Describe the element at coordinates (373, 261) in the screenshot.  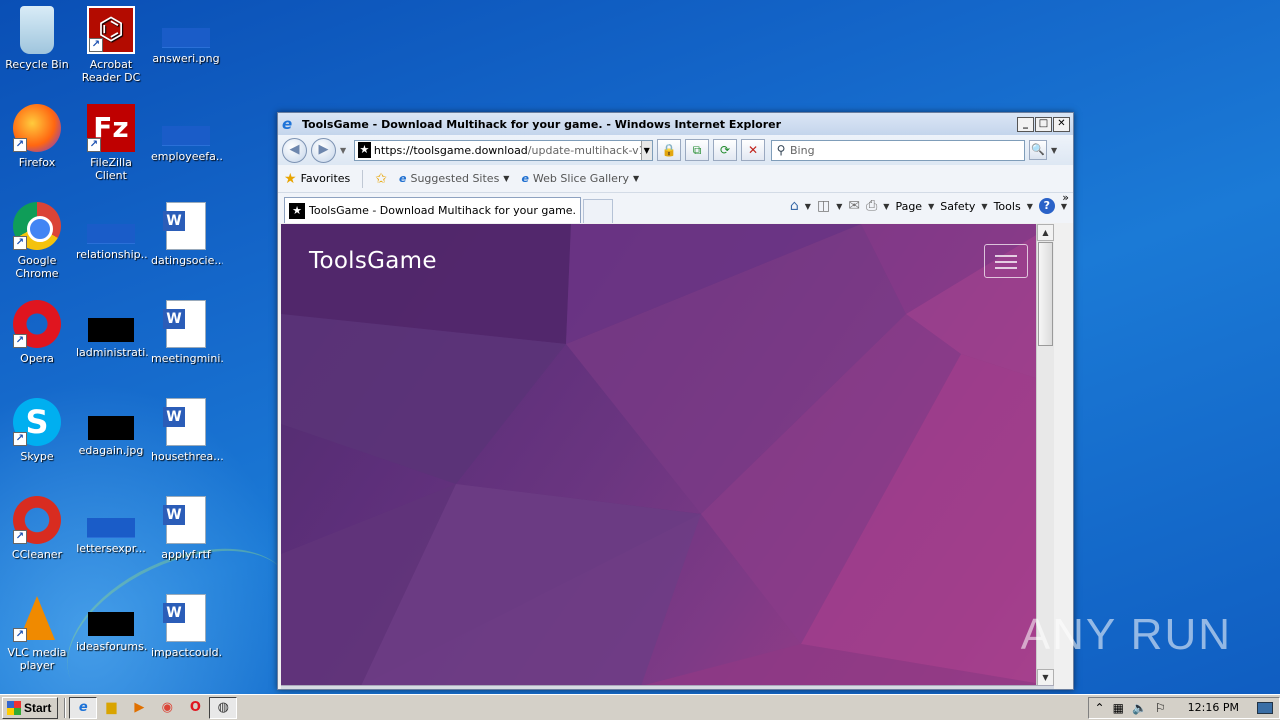
I see `site-brand-logo: ToolsGame` at that location.